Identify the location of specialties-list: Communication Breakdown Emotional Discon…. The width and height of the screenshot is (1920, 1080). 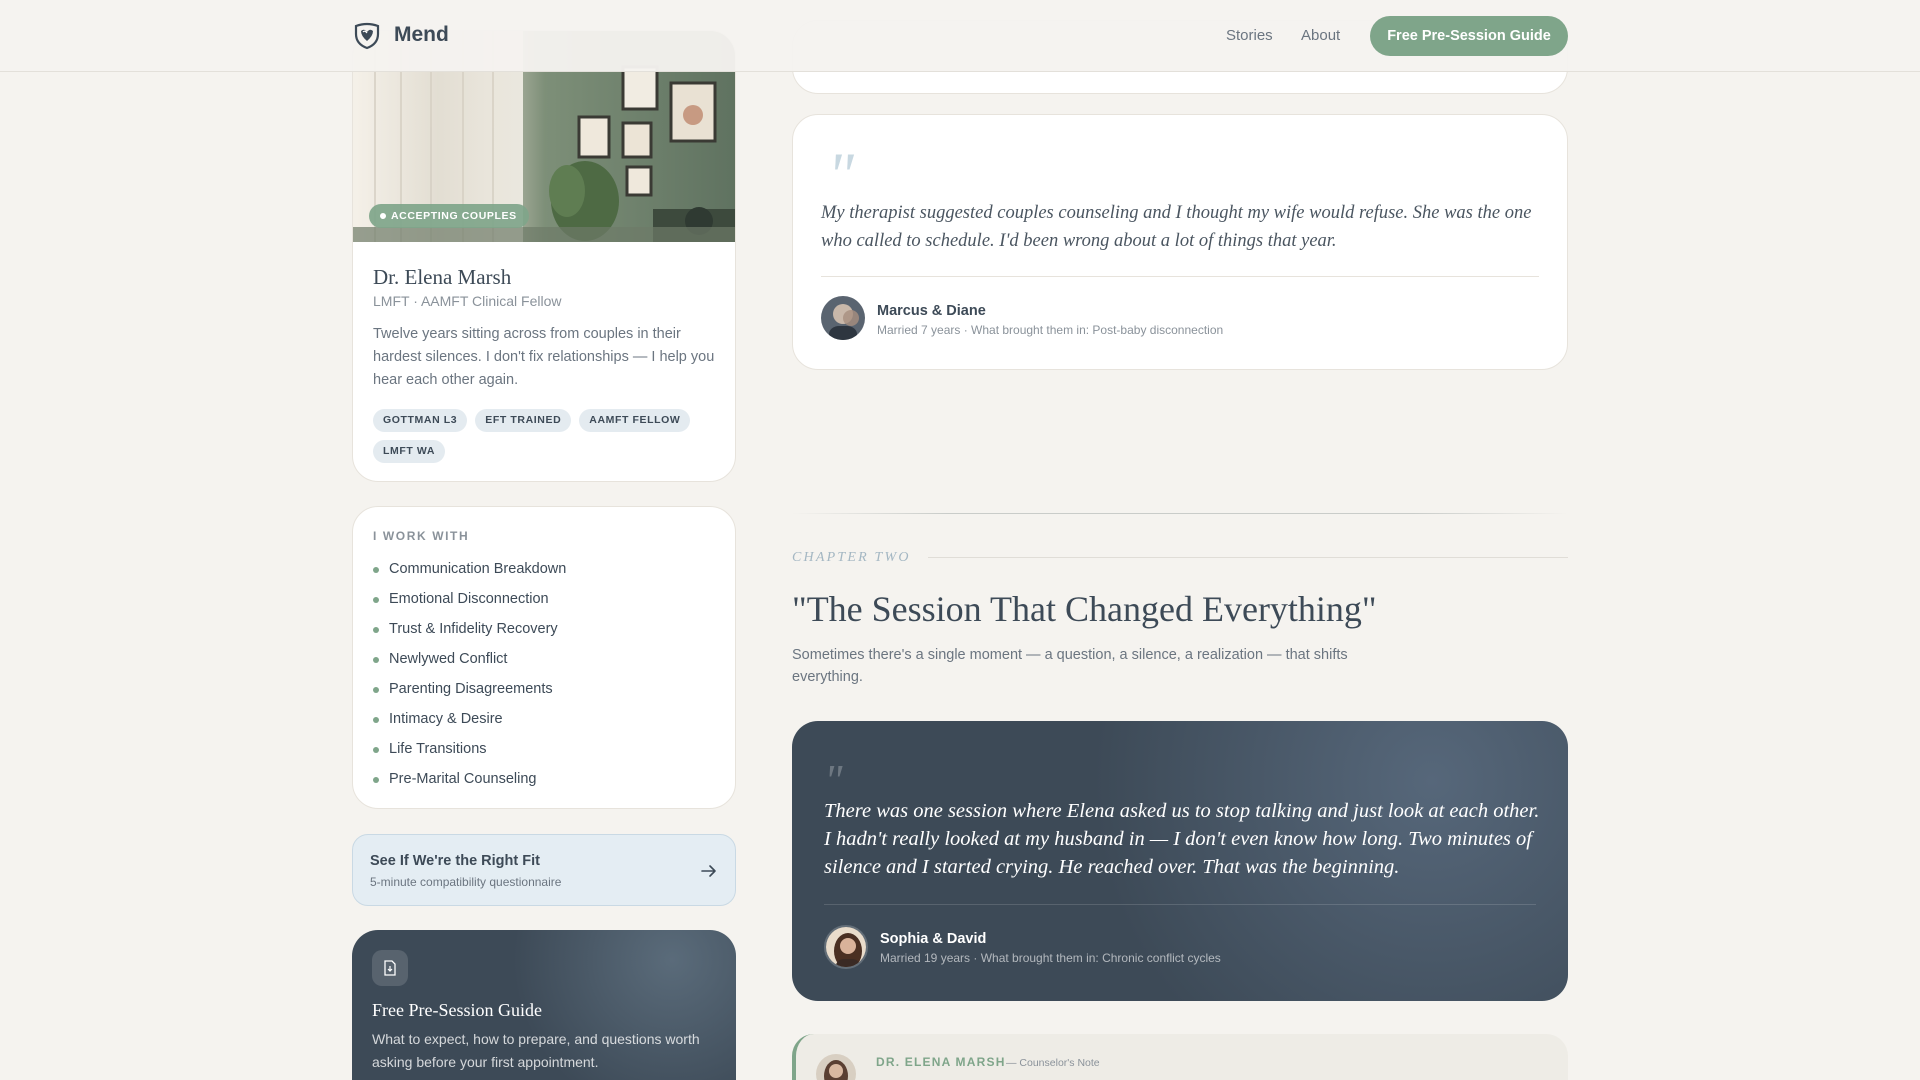
(469, 681).